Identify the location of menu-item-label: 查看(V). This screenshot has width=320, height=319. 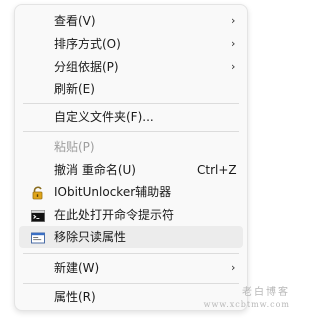
(75, 21).